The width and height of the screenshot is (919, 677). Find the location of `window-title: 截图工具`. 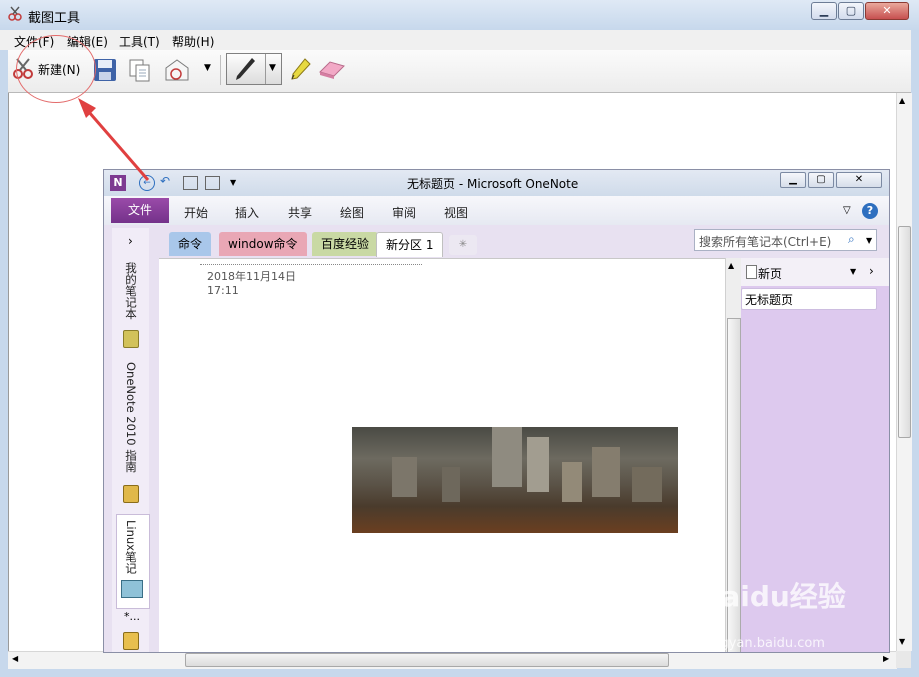

window-title: 截图工具 is located at coordinates (54, 18).